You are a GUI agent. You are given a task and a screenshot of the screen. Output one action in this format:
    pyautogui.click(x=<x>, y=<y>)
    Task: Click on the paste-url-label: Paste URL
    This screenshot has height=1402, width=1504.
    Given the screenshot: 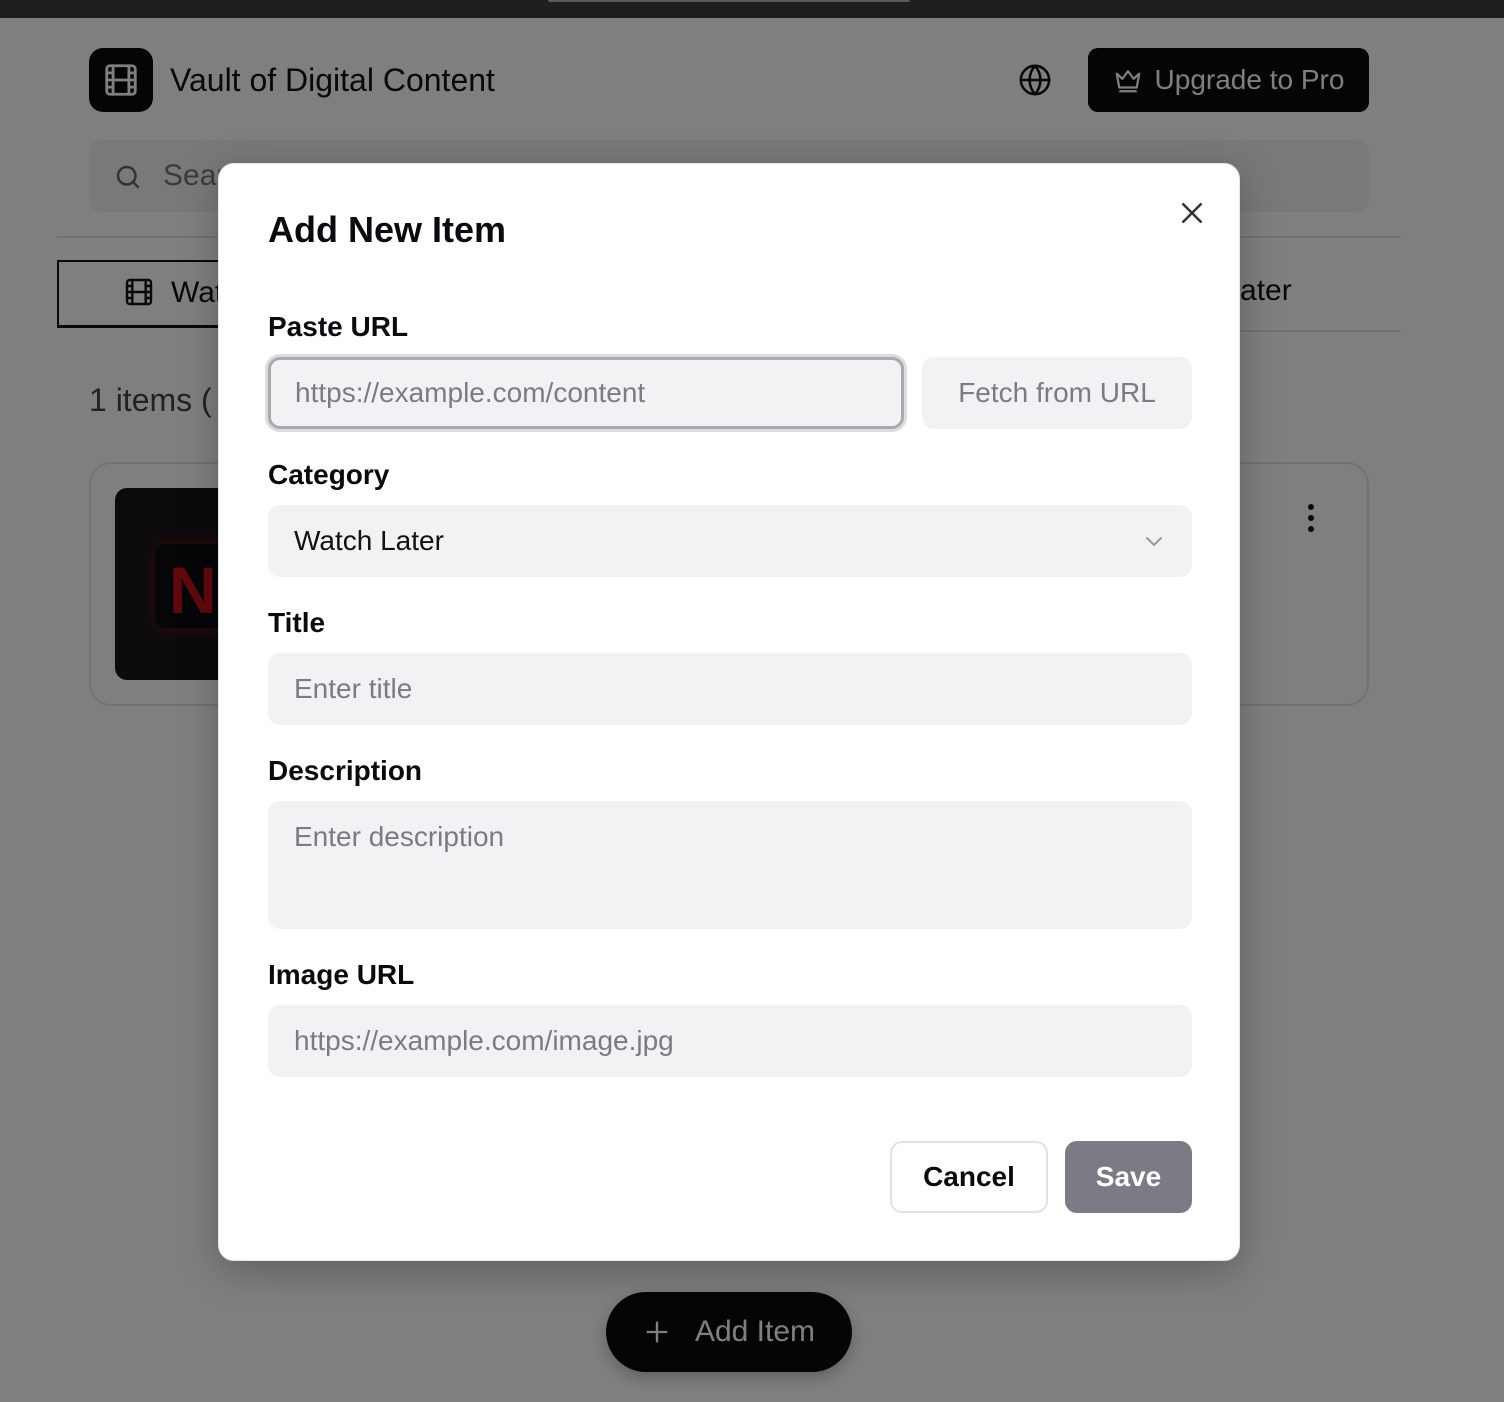 What is the action you would take?
    pyautogui.click(x=338, y=326)
    